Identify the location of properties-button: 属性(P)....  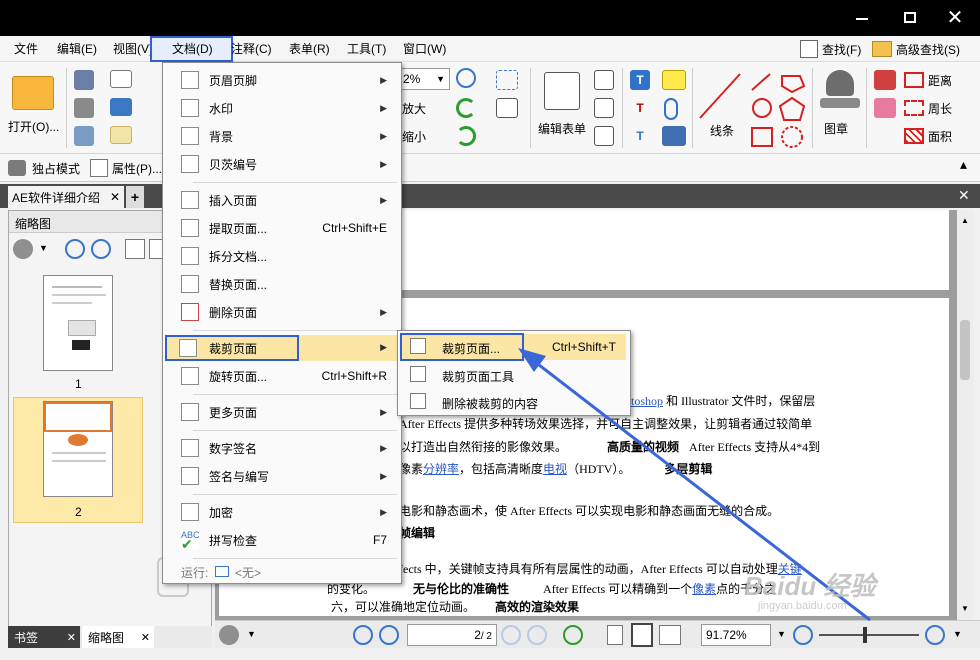
(126, 168).